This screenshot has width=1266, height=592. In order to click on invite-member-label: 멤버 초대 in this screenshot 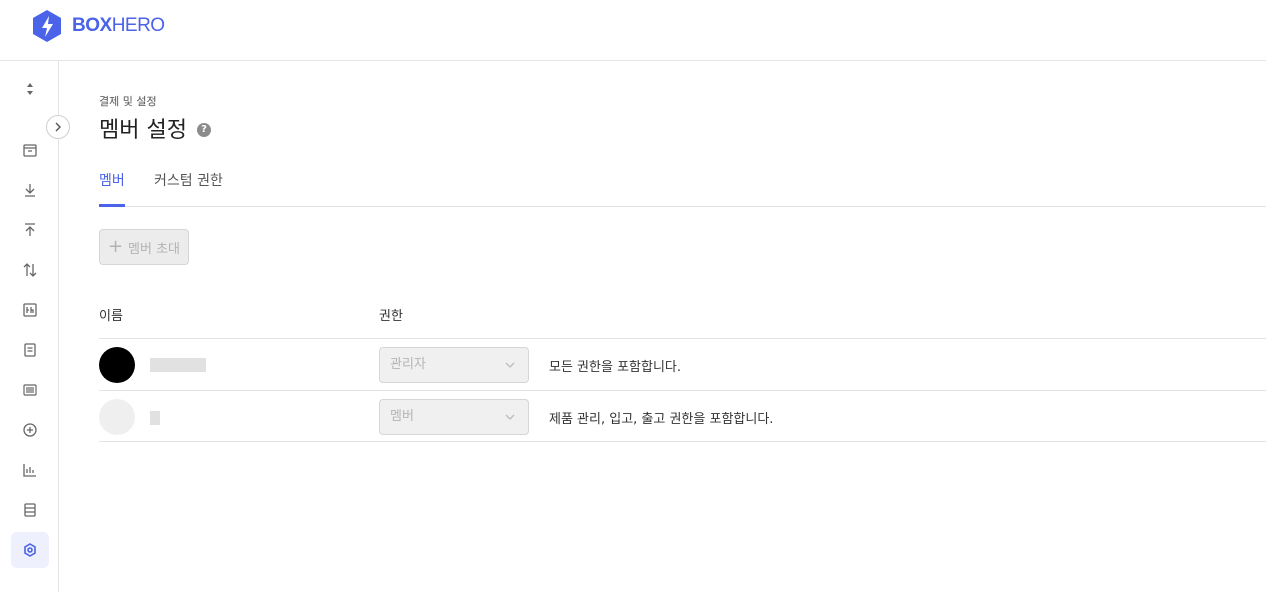, I will do `click(154, 249)`.